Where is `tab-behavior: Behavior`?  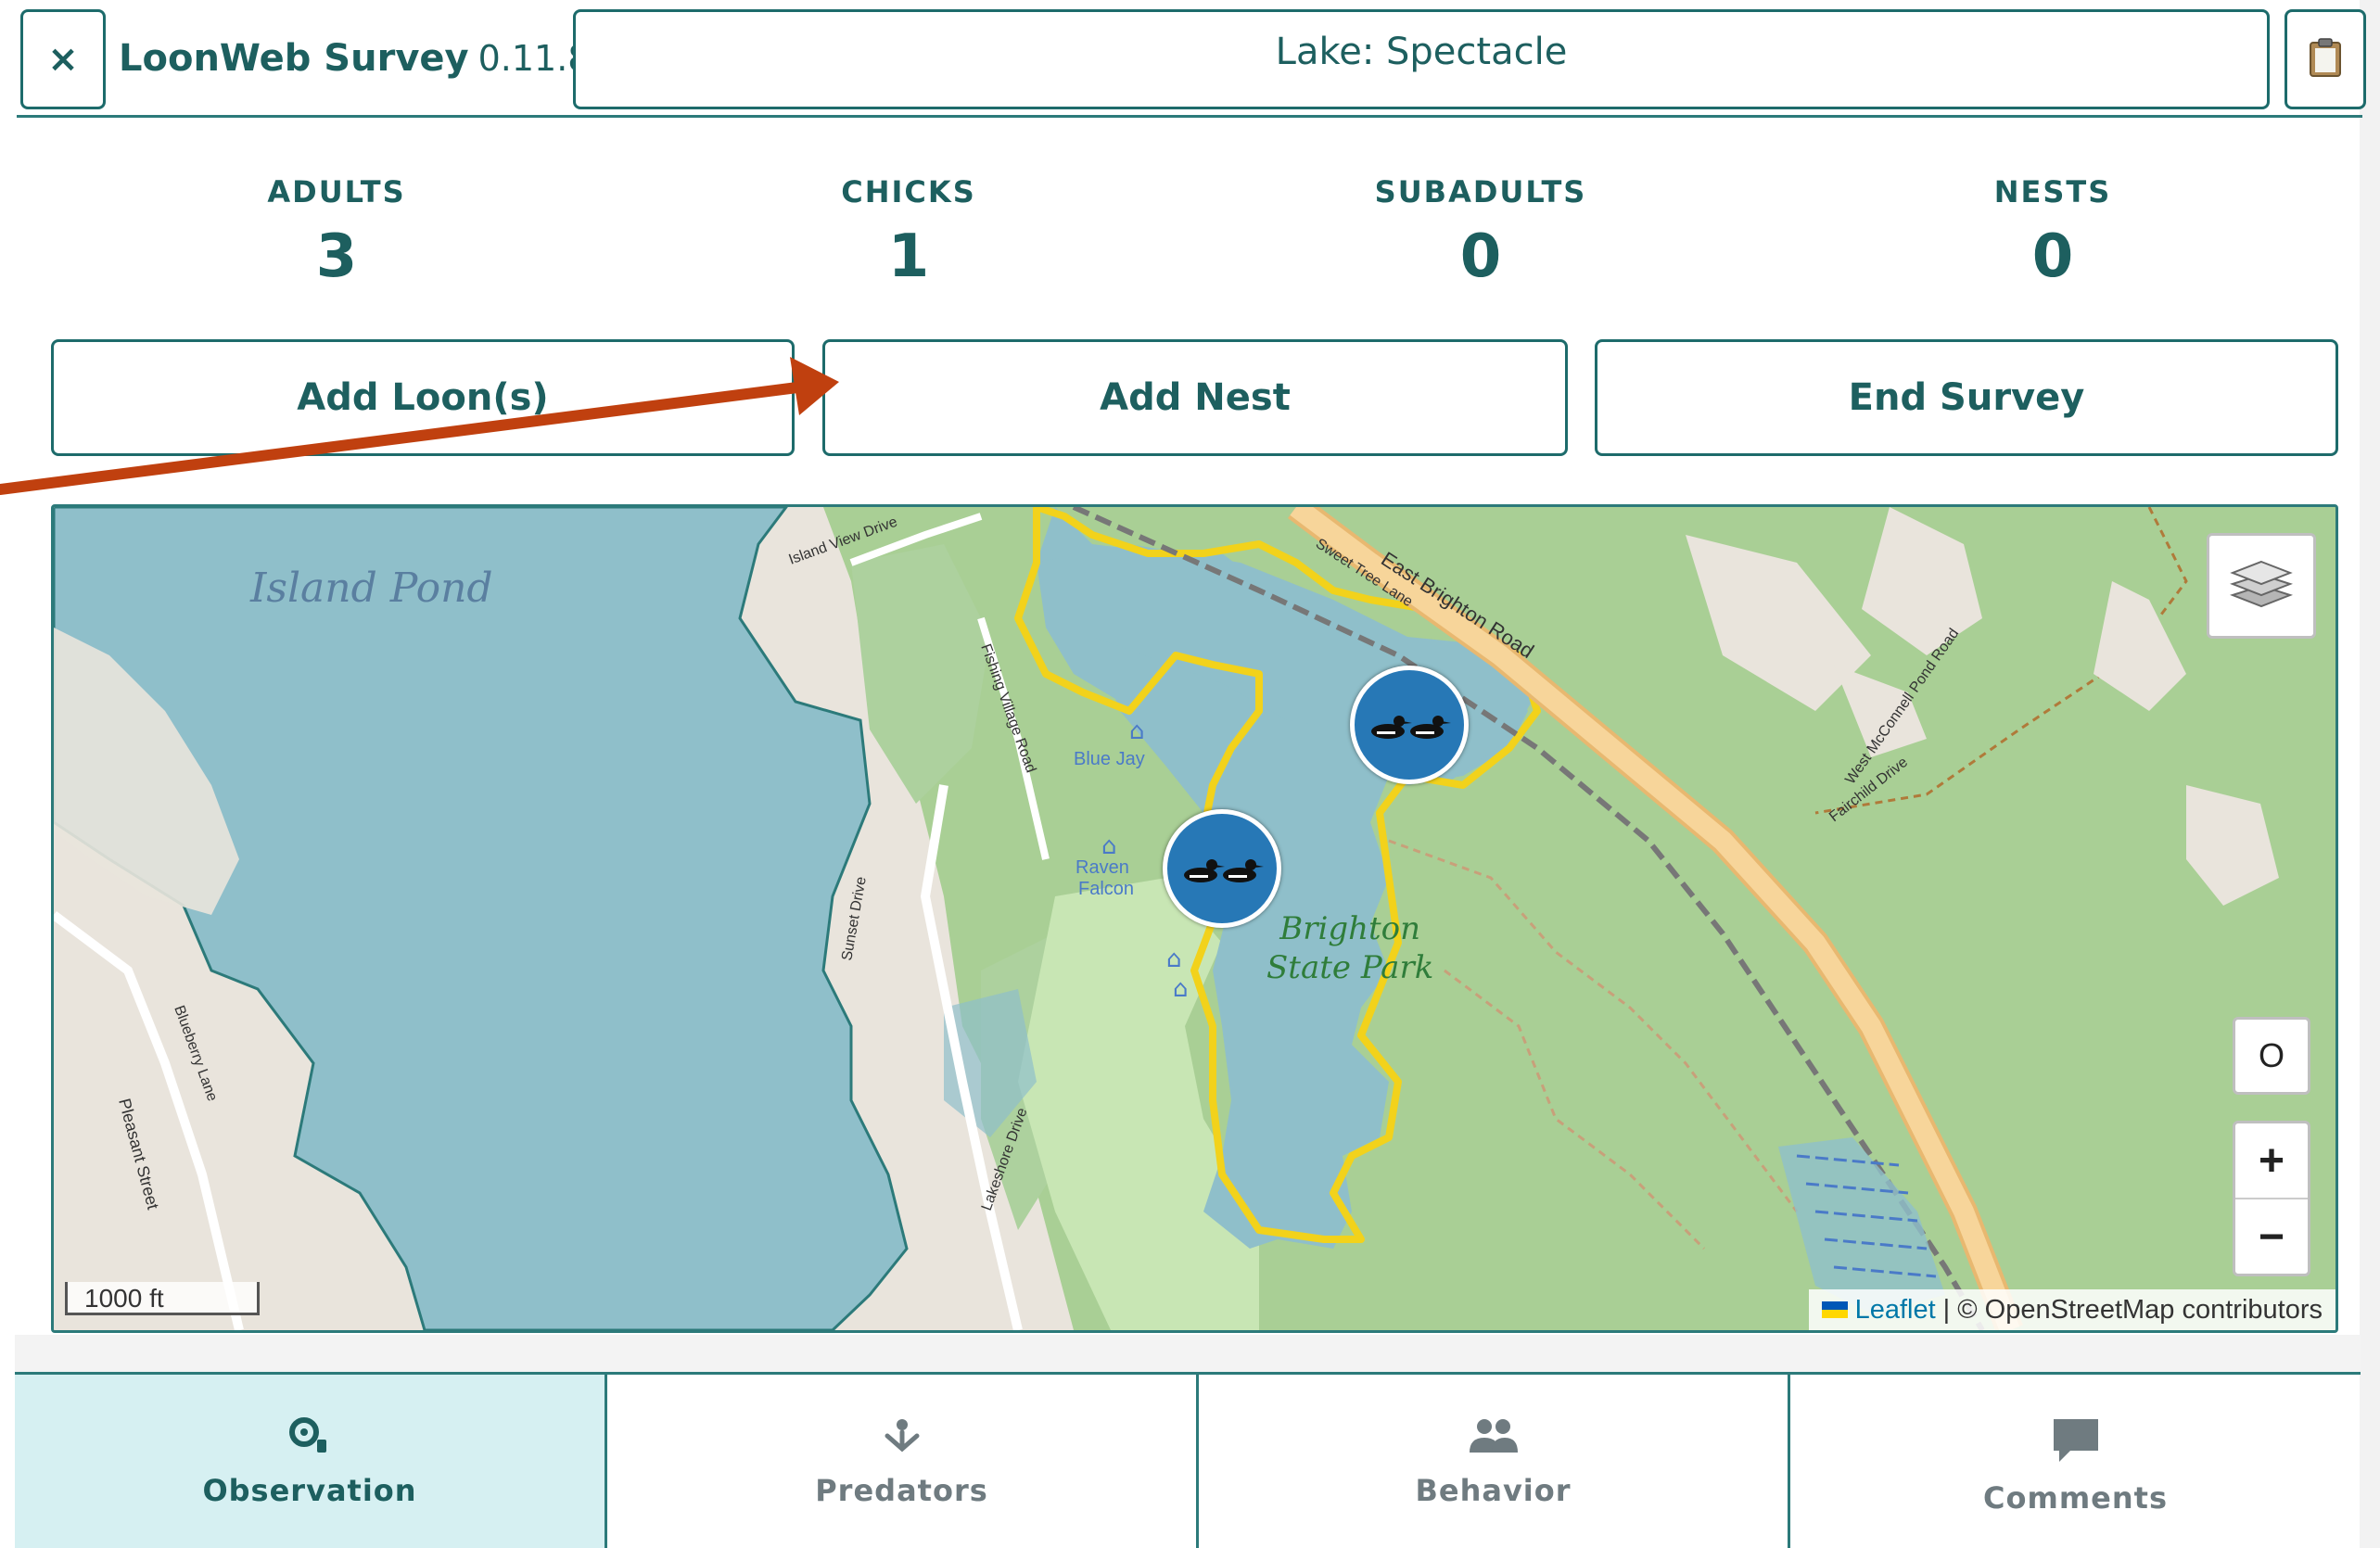 tab-behavior: Behavior is located at coordinates (1492, 1461).